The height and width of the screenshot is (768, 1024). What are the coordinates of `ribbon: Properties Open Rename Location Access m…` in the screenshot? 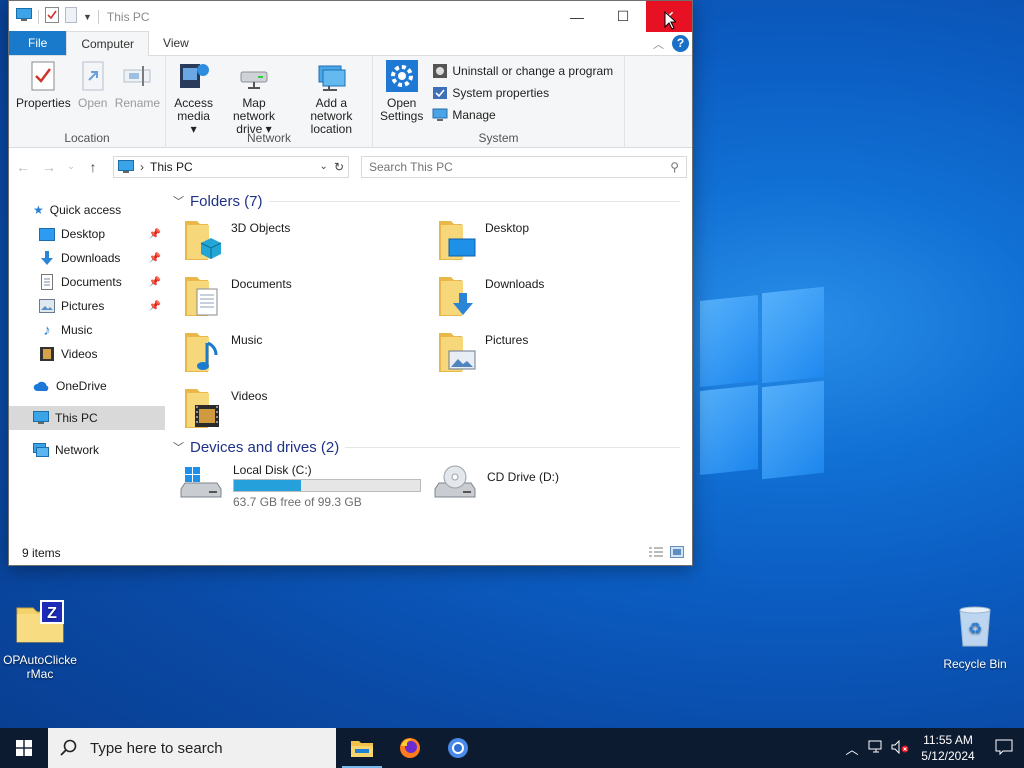 It's located at (350, 102).